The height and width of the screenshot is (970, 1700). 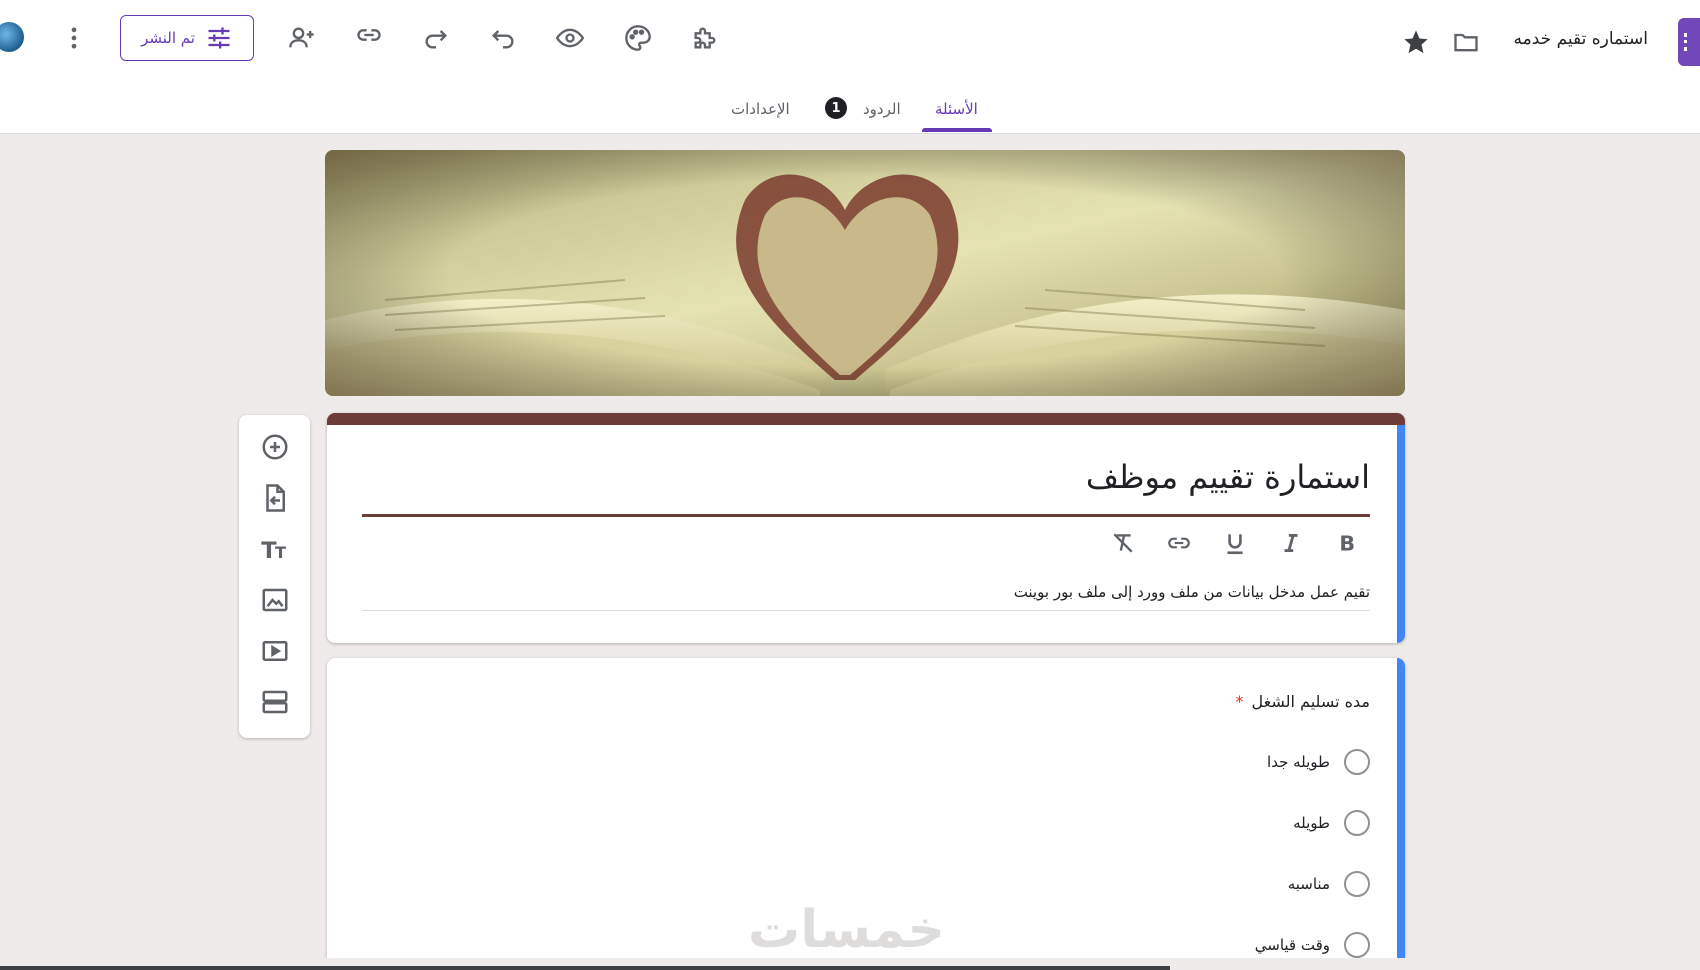 What do you see at coordinates (956, 109) in the screenshot?
I see `tab-questions: الأسئلة` at bounding box center [956, 109].